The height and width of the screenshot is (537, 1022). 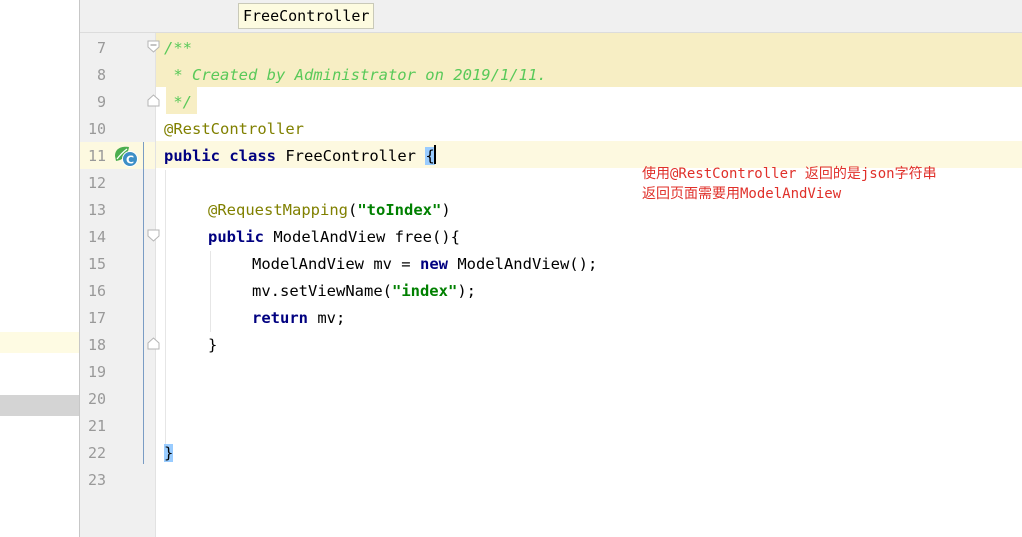 I want to click on statement-text: mv.setViewName(, so click(x=322, y=291).